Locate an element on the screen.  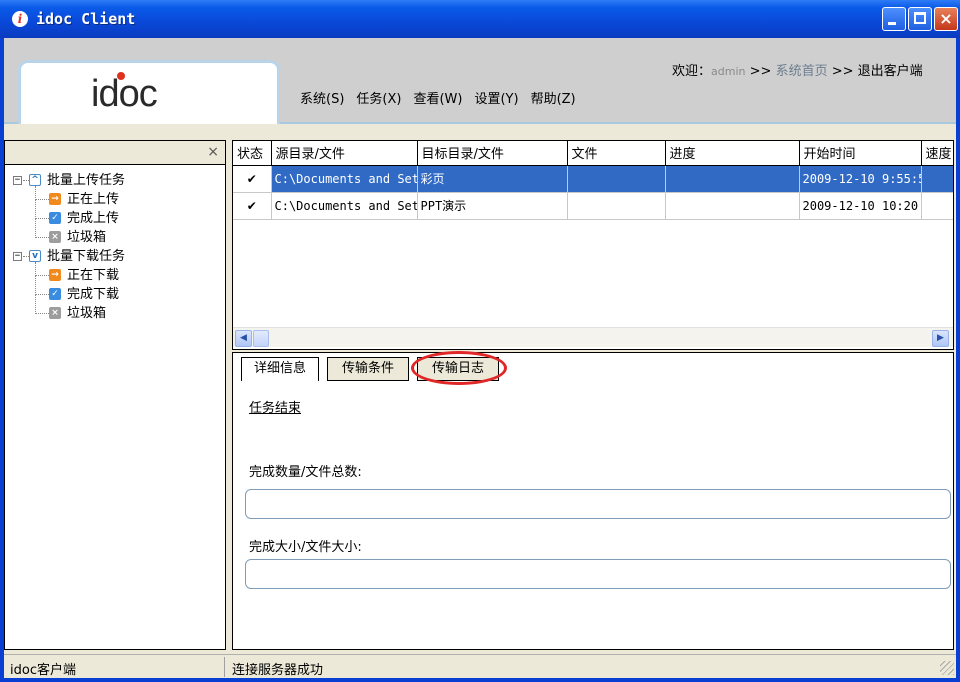
logo-dot is located at coordinates (121, 76).